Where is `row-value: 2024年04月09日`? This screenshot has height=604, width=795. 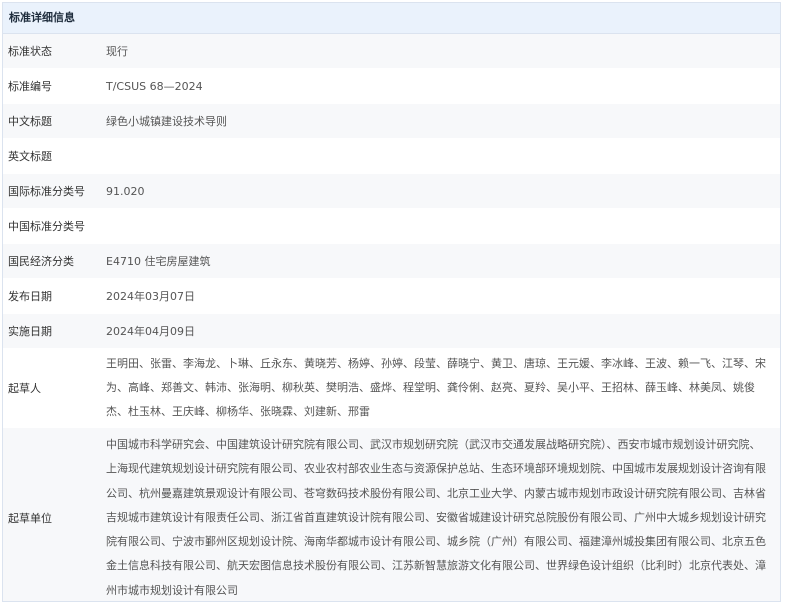 row-value: 2024年04月09日 is located at coordinates (150, 331).